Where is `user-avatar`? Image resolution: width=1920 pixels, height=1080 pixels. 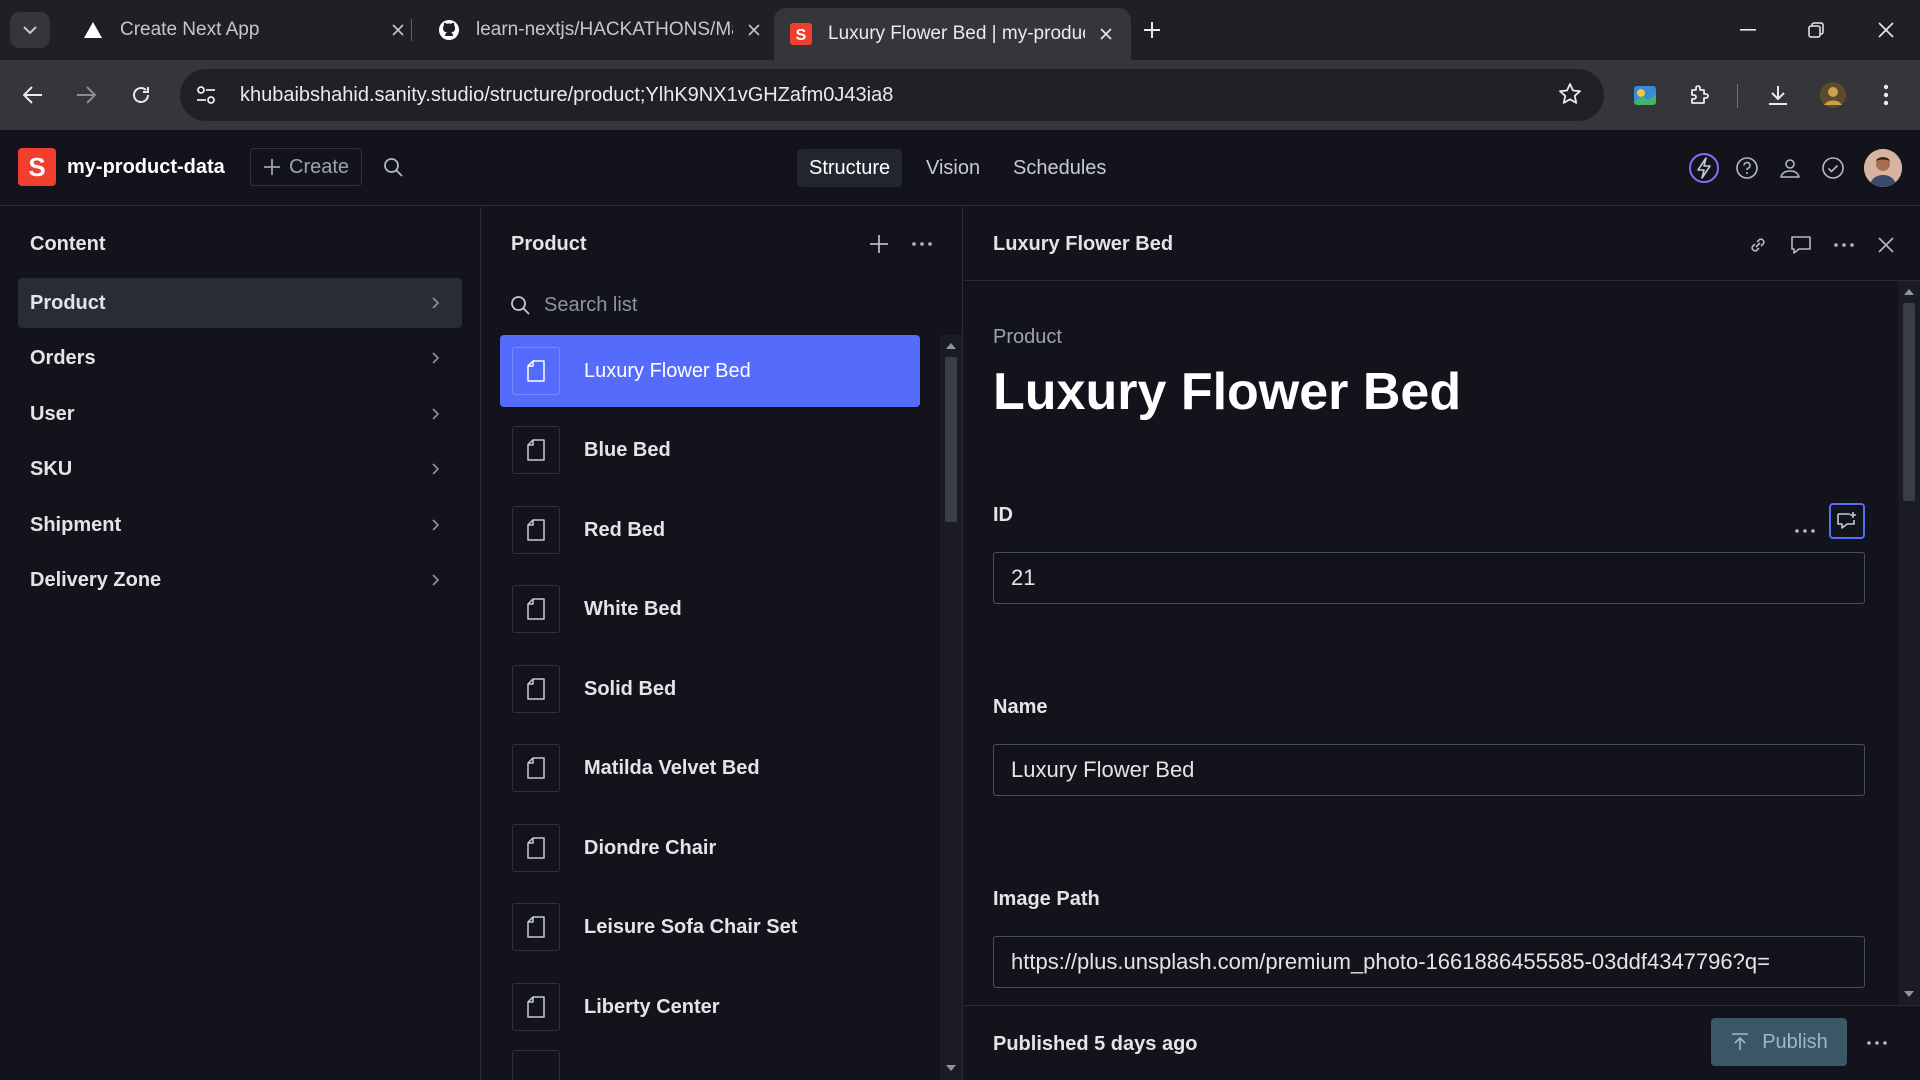 user-avatar is located at coordinates (1883, 168).